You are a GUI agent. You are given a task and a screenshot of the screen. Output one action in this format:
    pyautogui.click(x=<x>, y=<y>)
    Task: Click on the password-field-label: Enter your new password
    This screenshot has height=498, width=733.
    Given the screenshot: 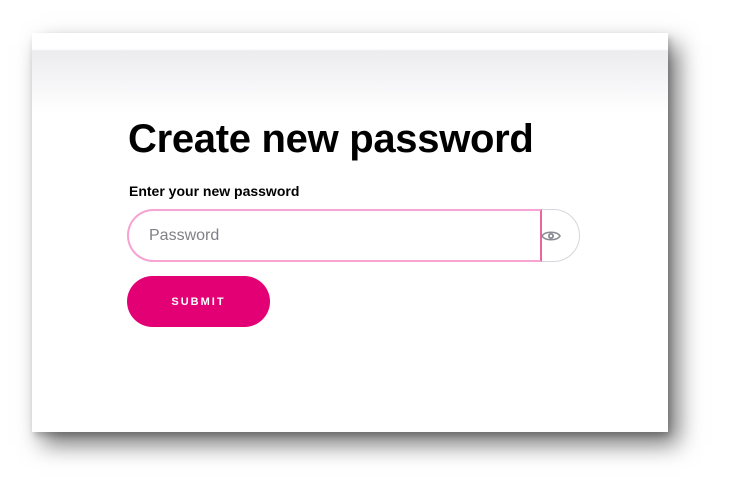 What is the action you would take?
    pyautogui.click(x=214, y=191)
    